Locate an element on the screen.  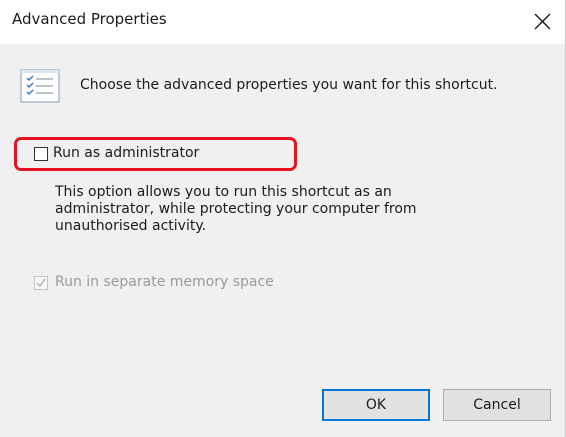
dialog-title: Advanced Properties is located at coordinates (89, 19).